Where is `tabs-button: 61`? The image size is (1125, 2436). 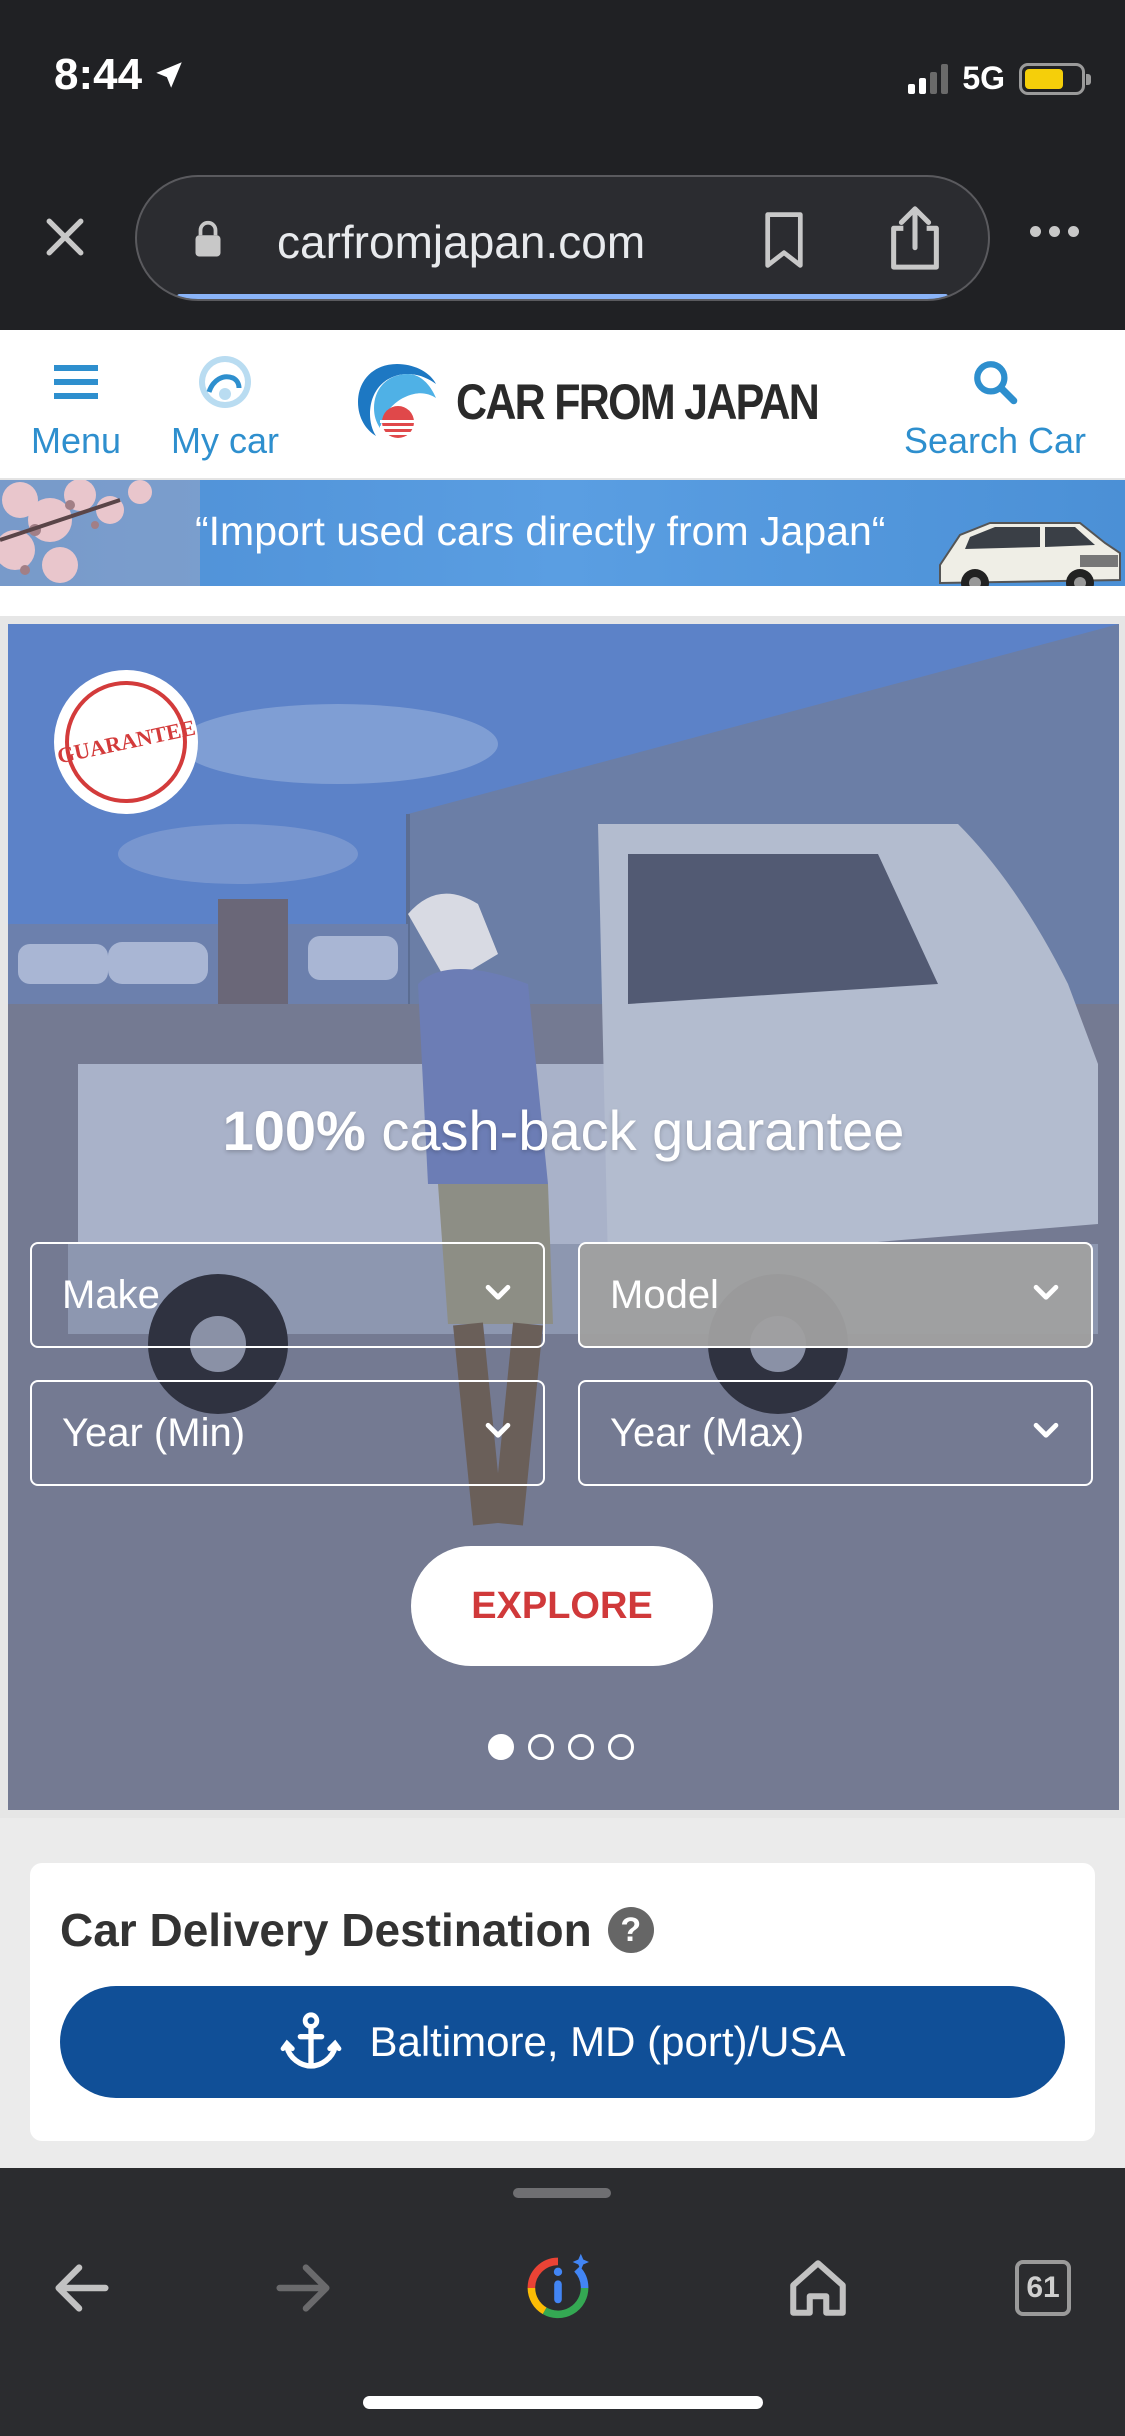
tabs-button: 61 is located at coordinates (1043, 2288).